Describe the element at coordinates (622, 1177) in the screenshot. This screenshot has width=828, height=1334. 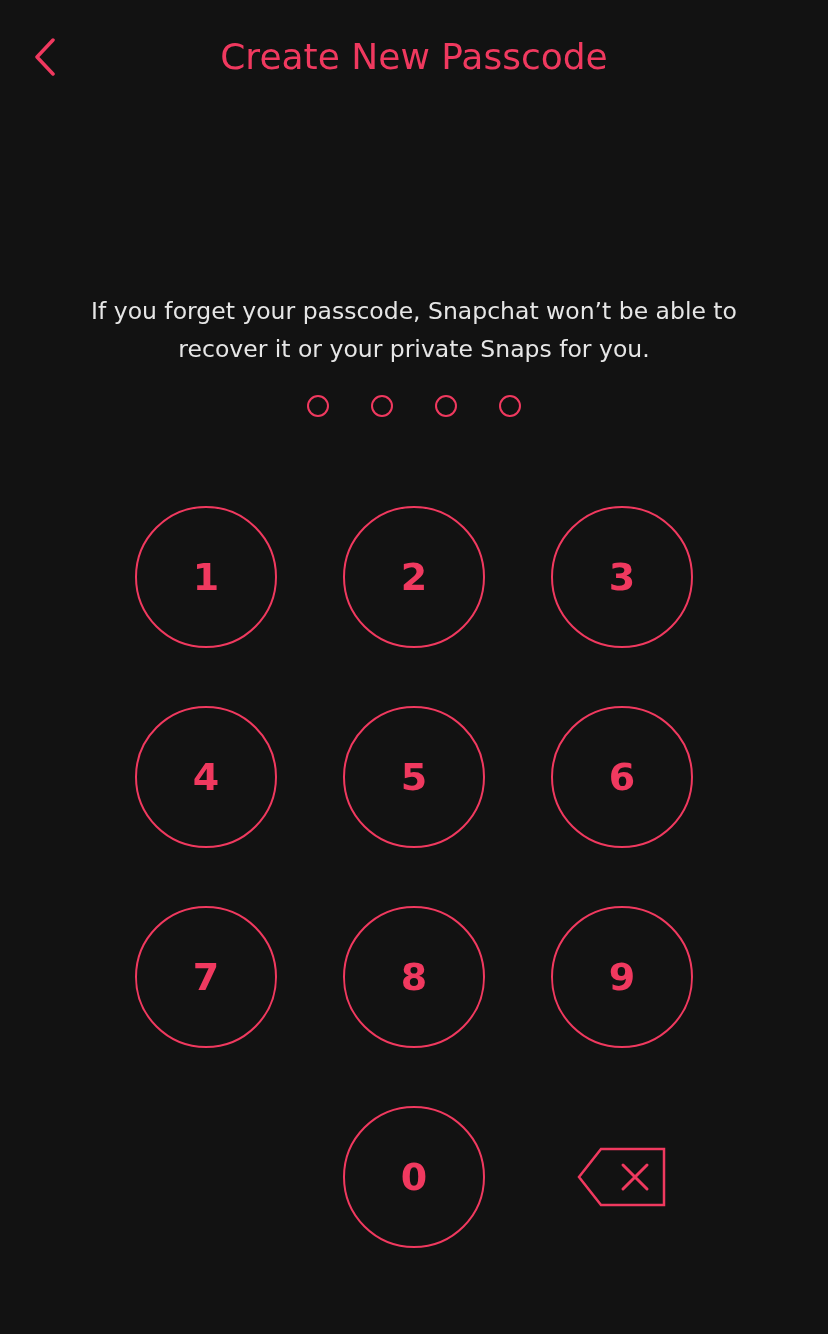
I see `backspace-icon` at that location.